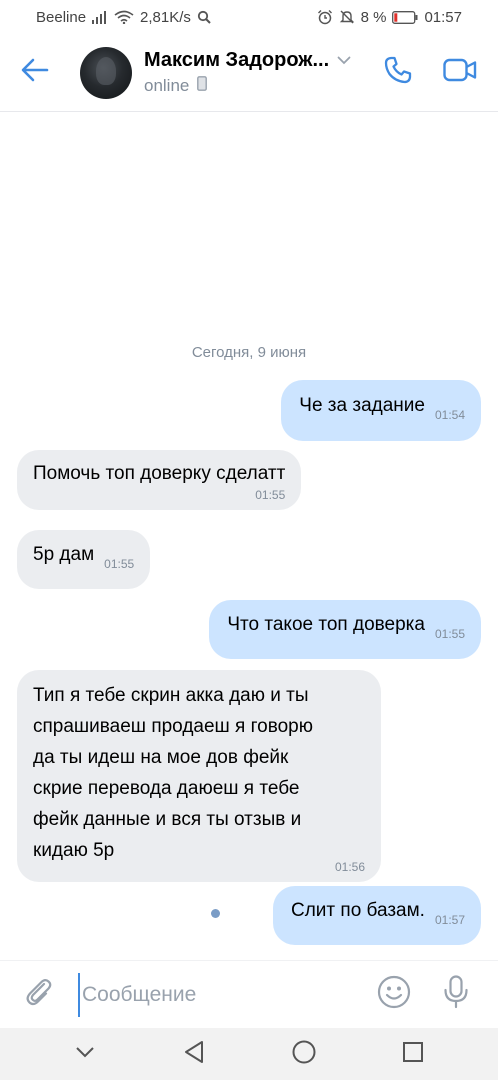 Image resolution: width=498 pixels, height=1080 pixels. What do you see at coordinates (326, 624) in the screenshot?
I see `message-text: Что такое топ доверка` at bounding box center [326, 624].